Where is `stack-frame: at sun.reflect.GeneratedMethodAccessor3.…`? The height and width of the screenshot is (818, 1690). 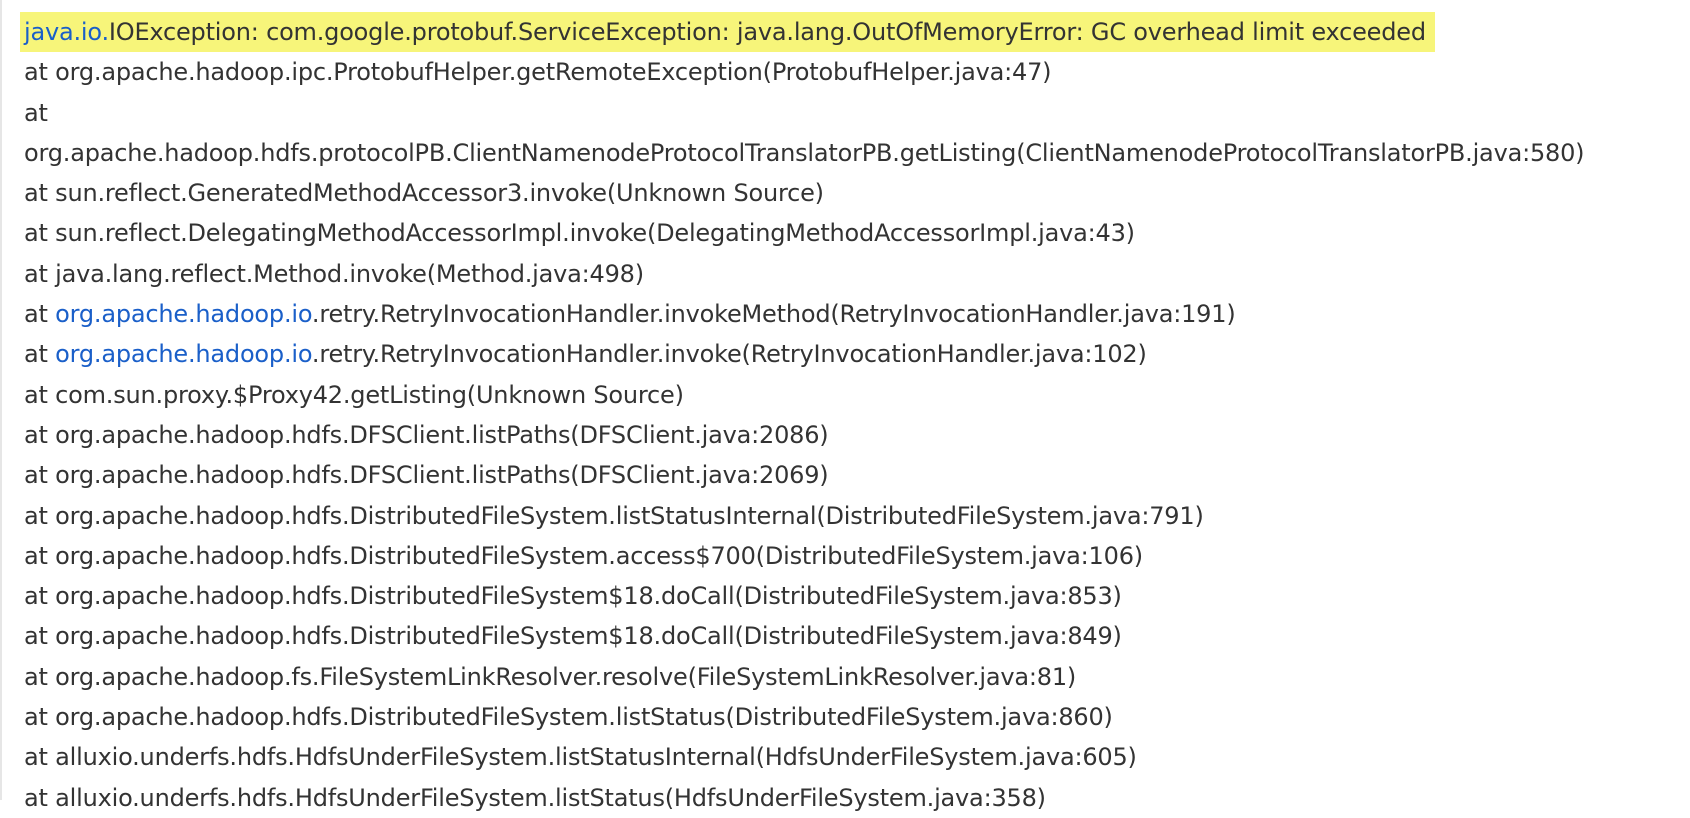 stack-frame: at sun.reflect.GeneratedMethodAccessor3.… is located at coordinates (424, 193).